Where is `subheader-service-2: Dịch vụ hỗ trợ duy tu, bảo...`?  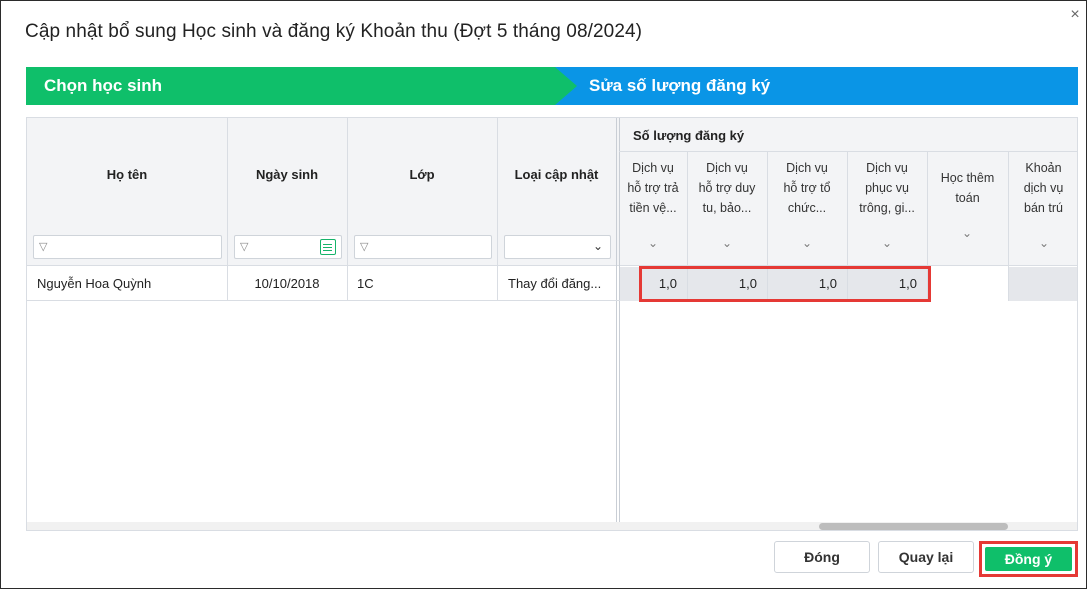
subheader-service-2: Dịch vụ hỗ trợ duy tu, bảo... is located at coordinates (727, 188).